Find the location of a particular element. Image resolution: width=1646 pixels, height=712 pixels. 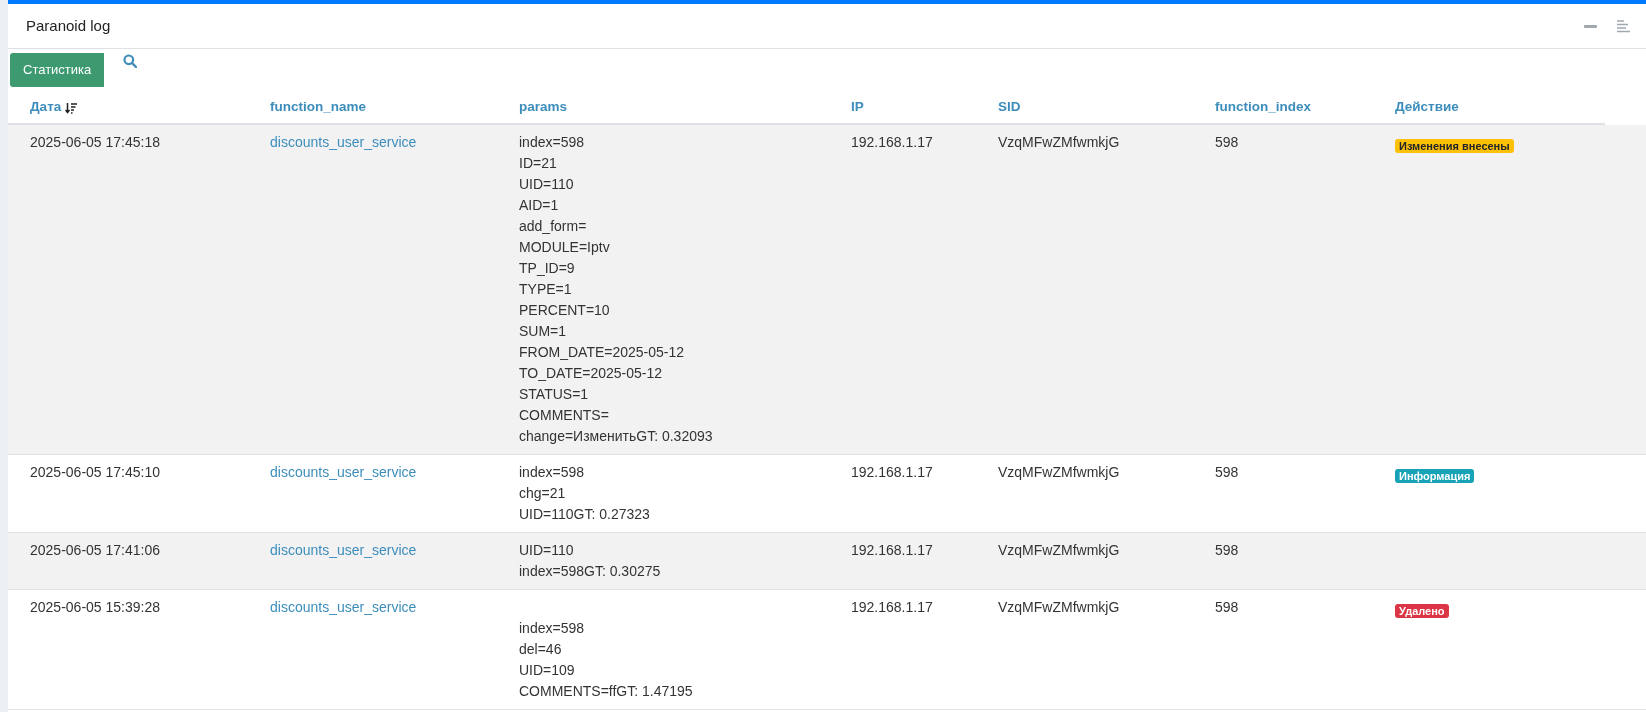

window-title: Paranoid log is located at coordinates (68, 25).